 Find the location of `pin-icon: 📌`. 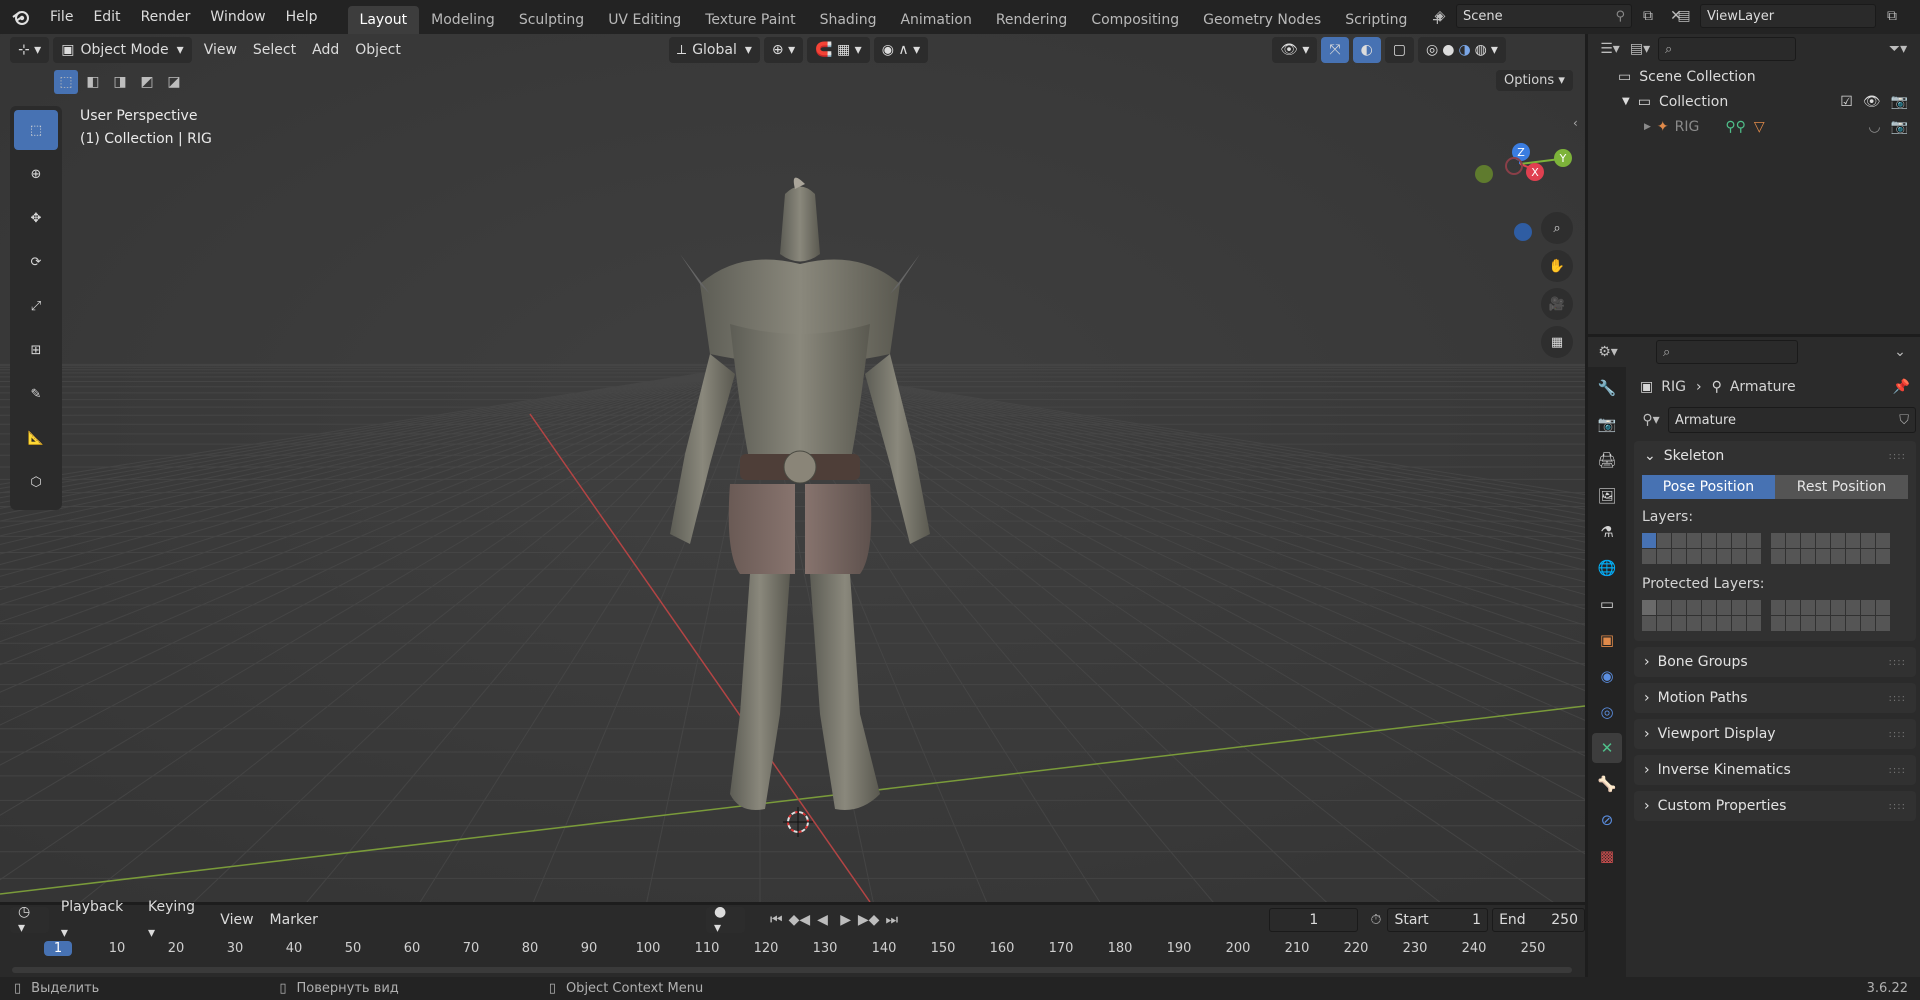

pin-icon: 📌 is located at coordinates (1901, 387).